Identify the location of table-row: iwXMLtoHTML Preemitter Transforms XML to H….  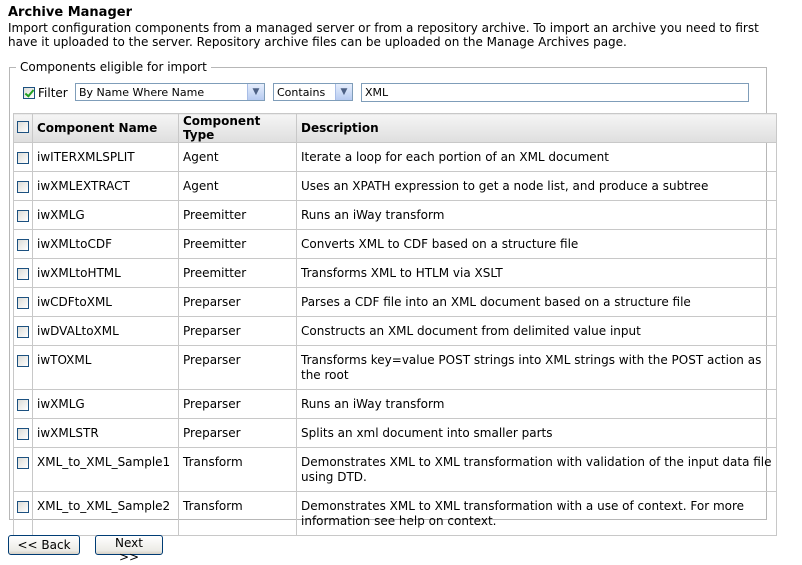
(395, 273).